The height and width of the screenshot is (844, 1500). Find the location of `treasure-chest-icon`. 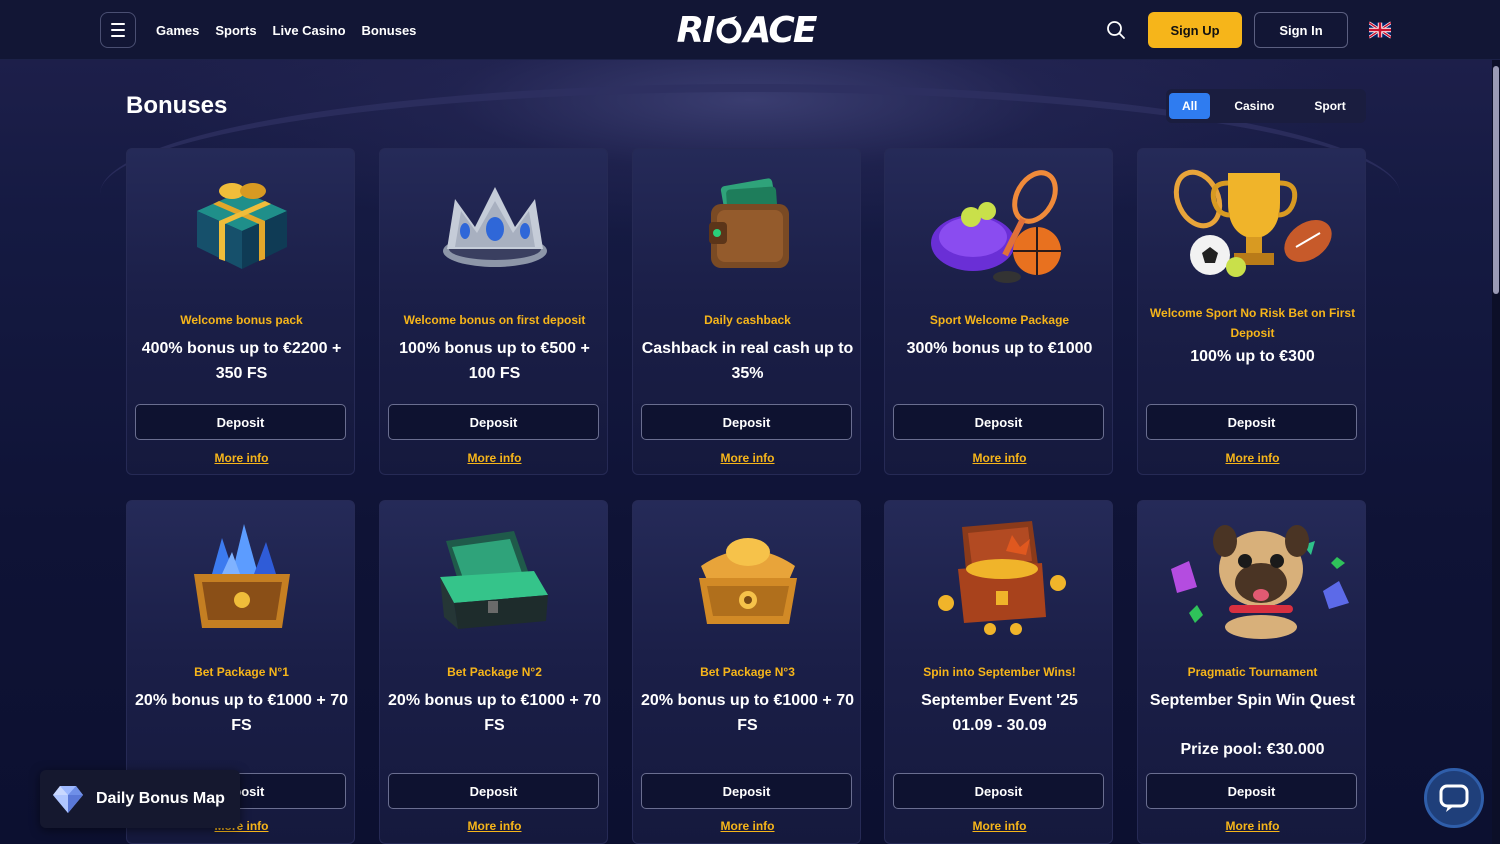

treasure-chest-icon is located at coordinates (998, 576).